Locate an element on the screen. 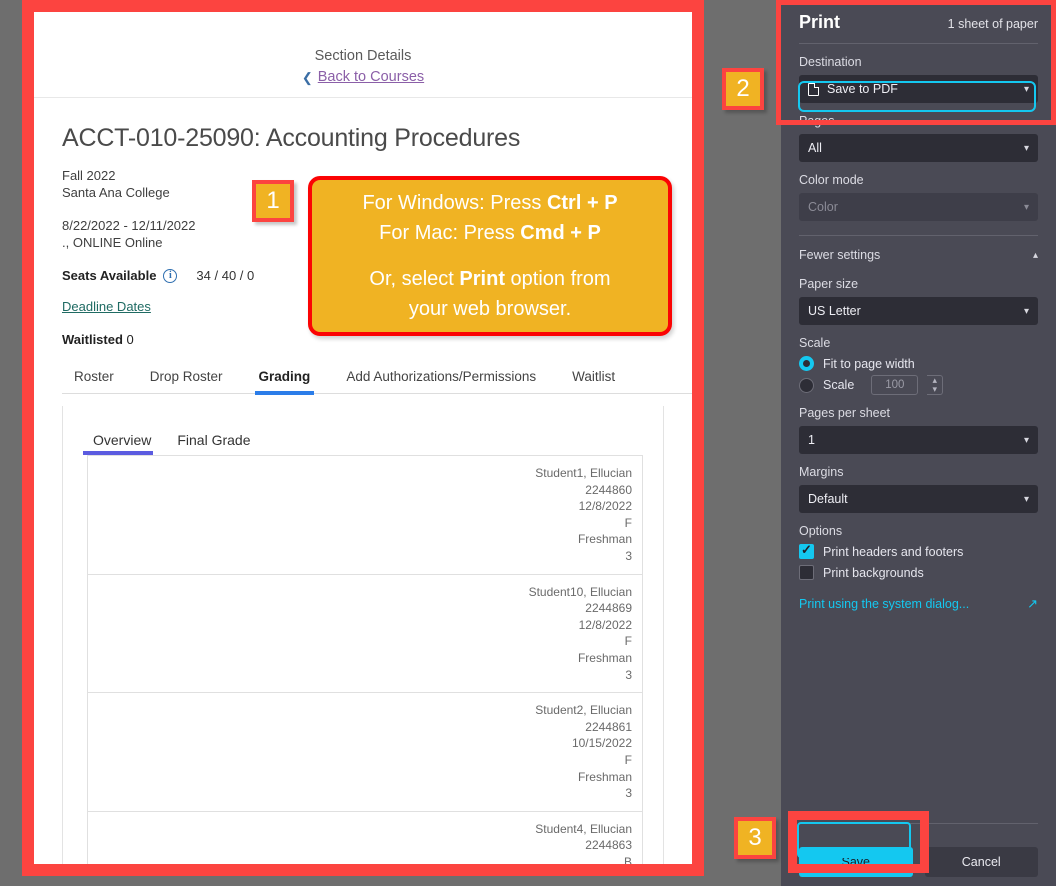  custom-scale-label: Scale is located at coordinates (839, 385).